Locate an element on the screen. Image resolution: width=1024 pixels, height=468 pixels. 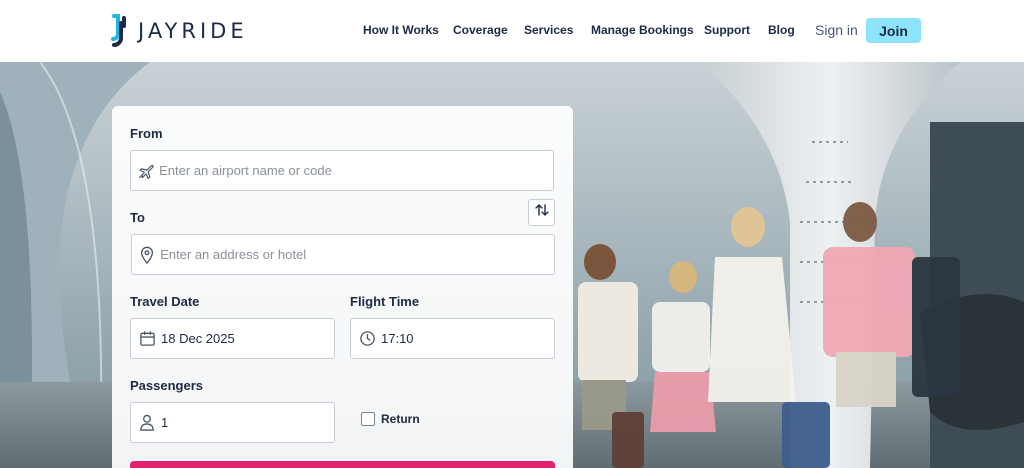
flight-time-field: 17:10 is located at coordinates (452, 338).